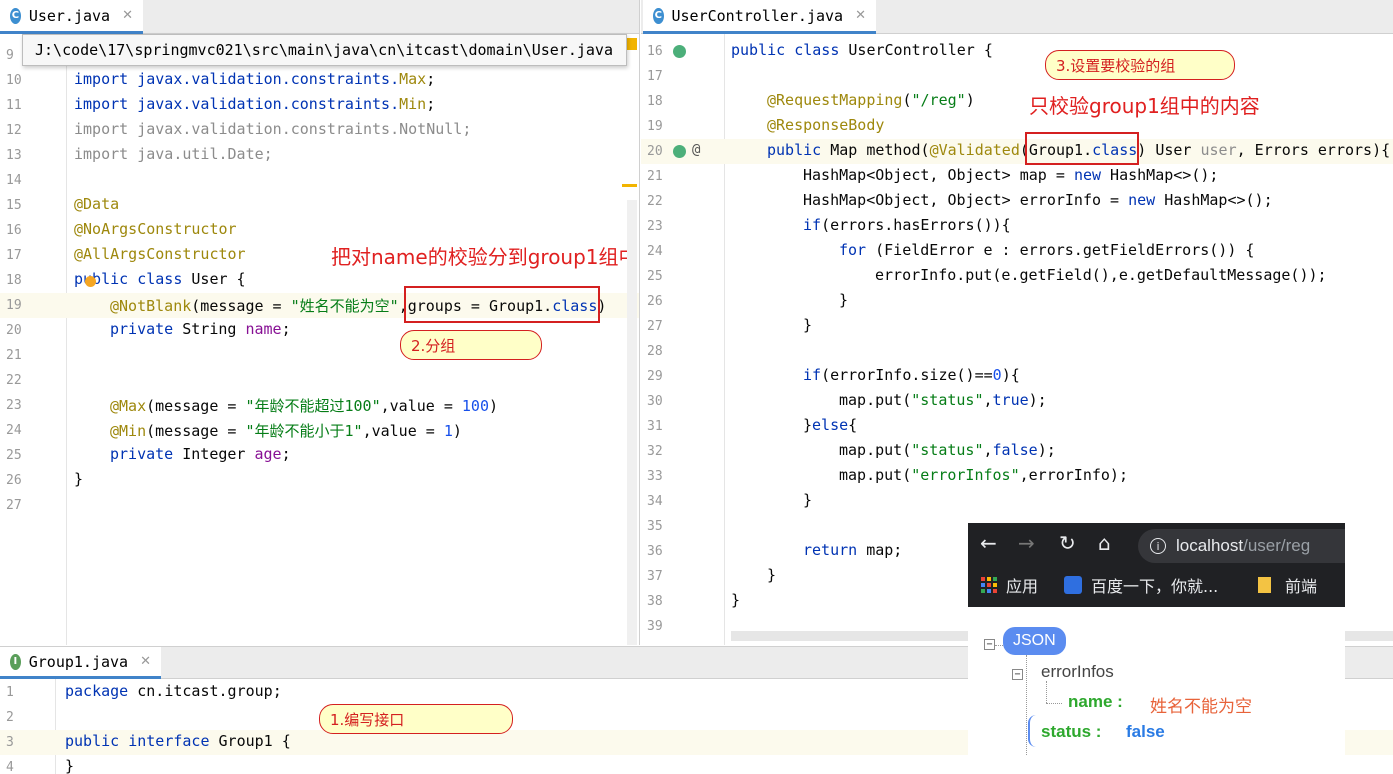 The image size is (1393, 774). Describe the element at coordinates (1026, 543) in the screenshot. I see `forward-icon: →` at that location.